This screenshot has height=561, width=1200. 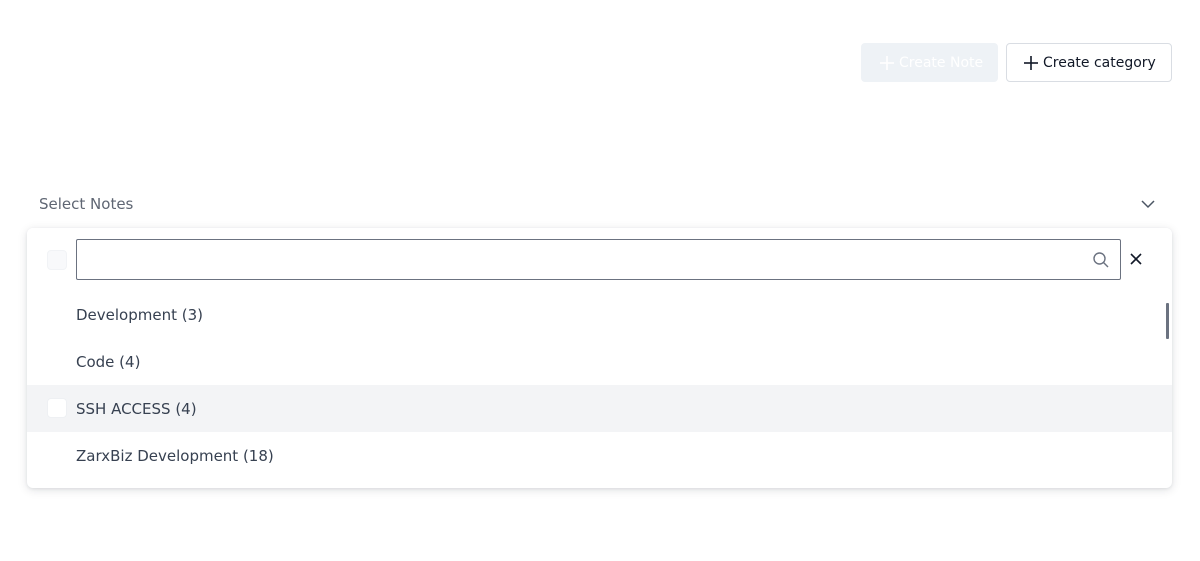 What do you see at coordinates (108, 361) in the screenshot?
I see `option-label: Code (4)` at bounding box center [108, 361].